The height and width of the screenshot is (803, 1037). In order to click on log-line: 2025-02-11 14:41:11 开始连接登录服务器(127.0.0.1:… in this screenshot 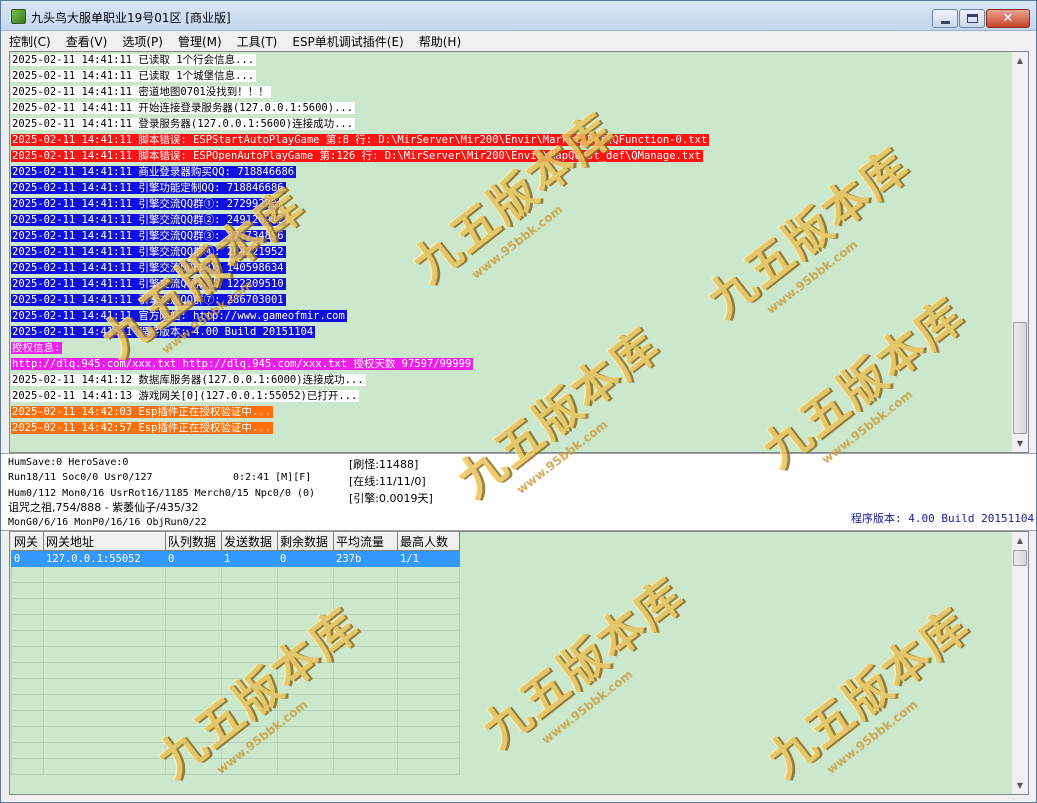, I will do `click(511, 108)`.